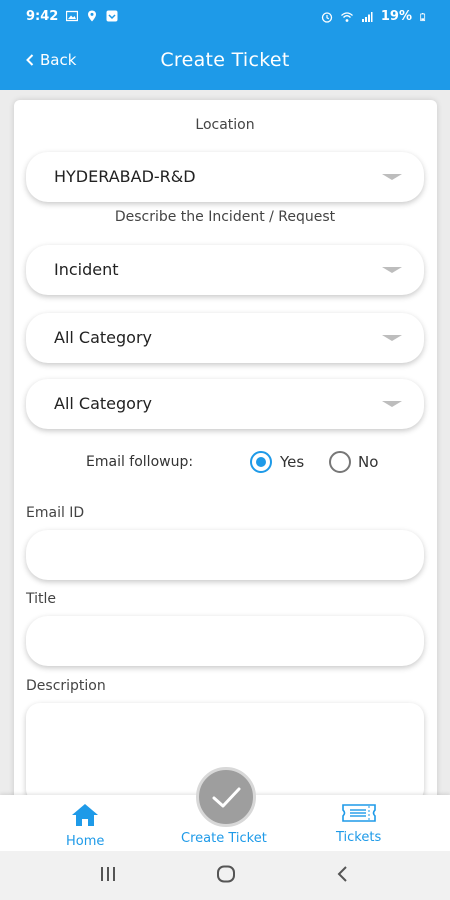 The width and height of the screenshot is (450, 900). I want to click on ticket-icon, so click(358, 813).